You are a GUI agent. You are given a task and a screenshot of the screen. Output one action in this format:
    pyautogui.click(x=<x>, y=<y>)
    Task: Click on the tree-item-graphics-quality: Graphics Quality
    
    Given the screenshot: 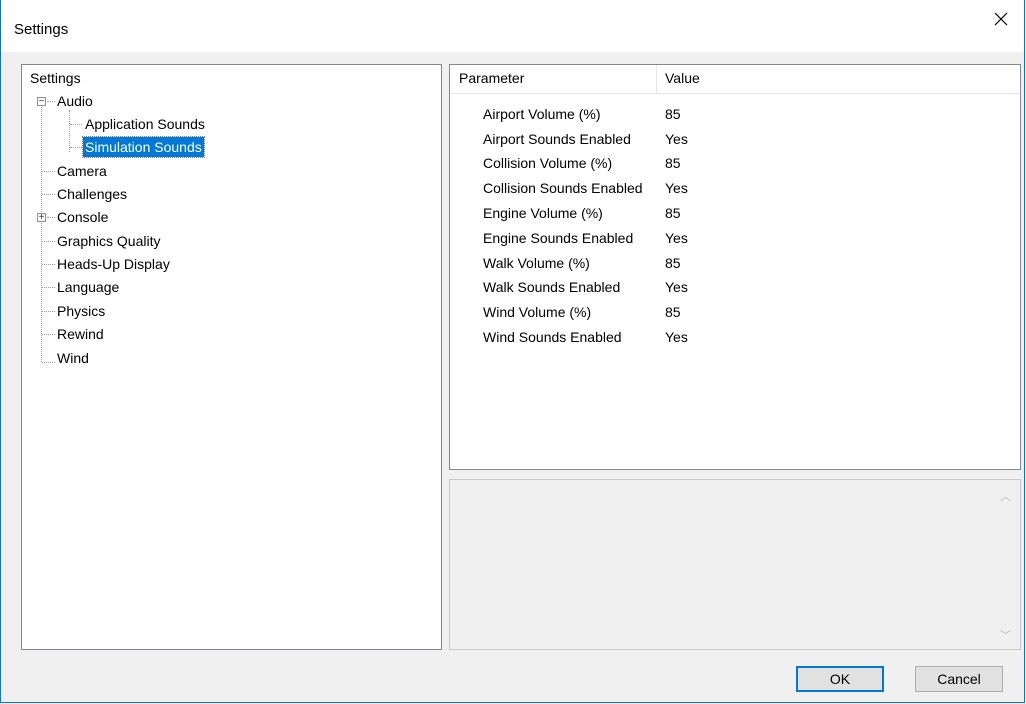 What is the action you would take?
    pyautogui.click(x=108, y=241)
    